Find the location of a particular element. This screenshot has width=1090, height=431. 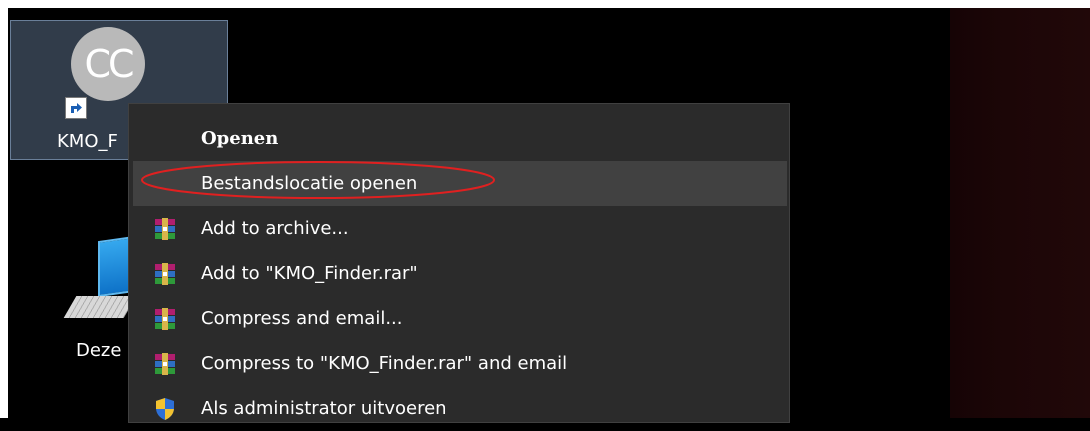

menu-item-run-as-administrator: Als administrator uitvoeren is located at coordinates (459, 408).